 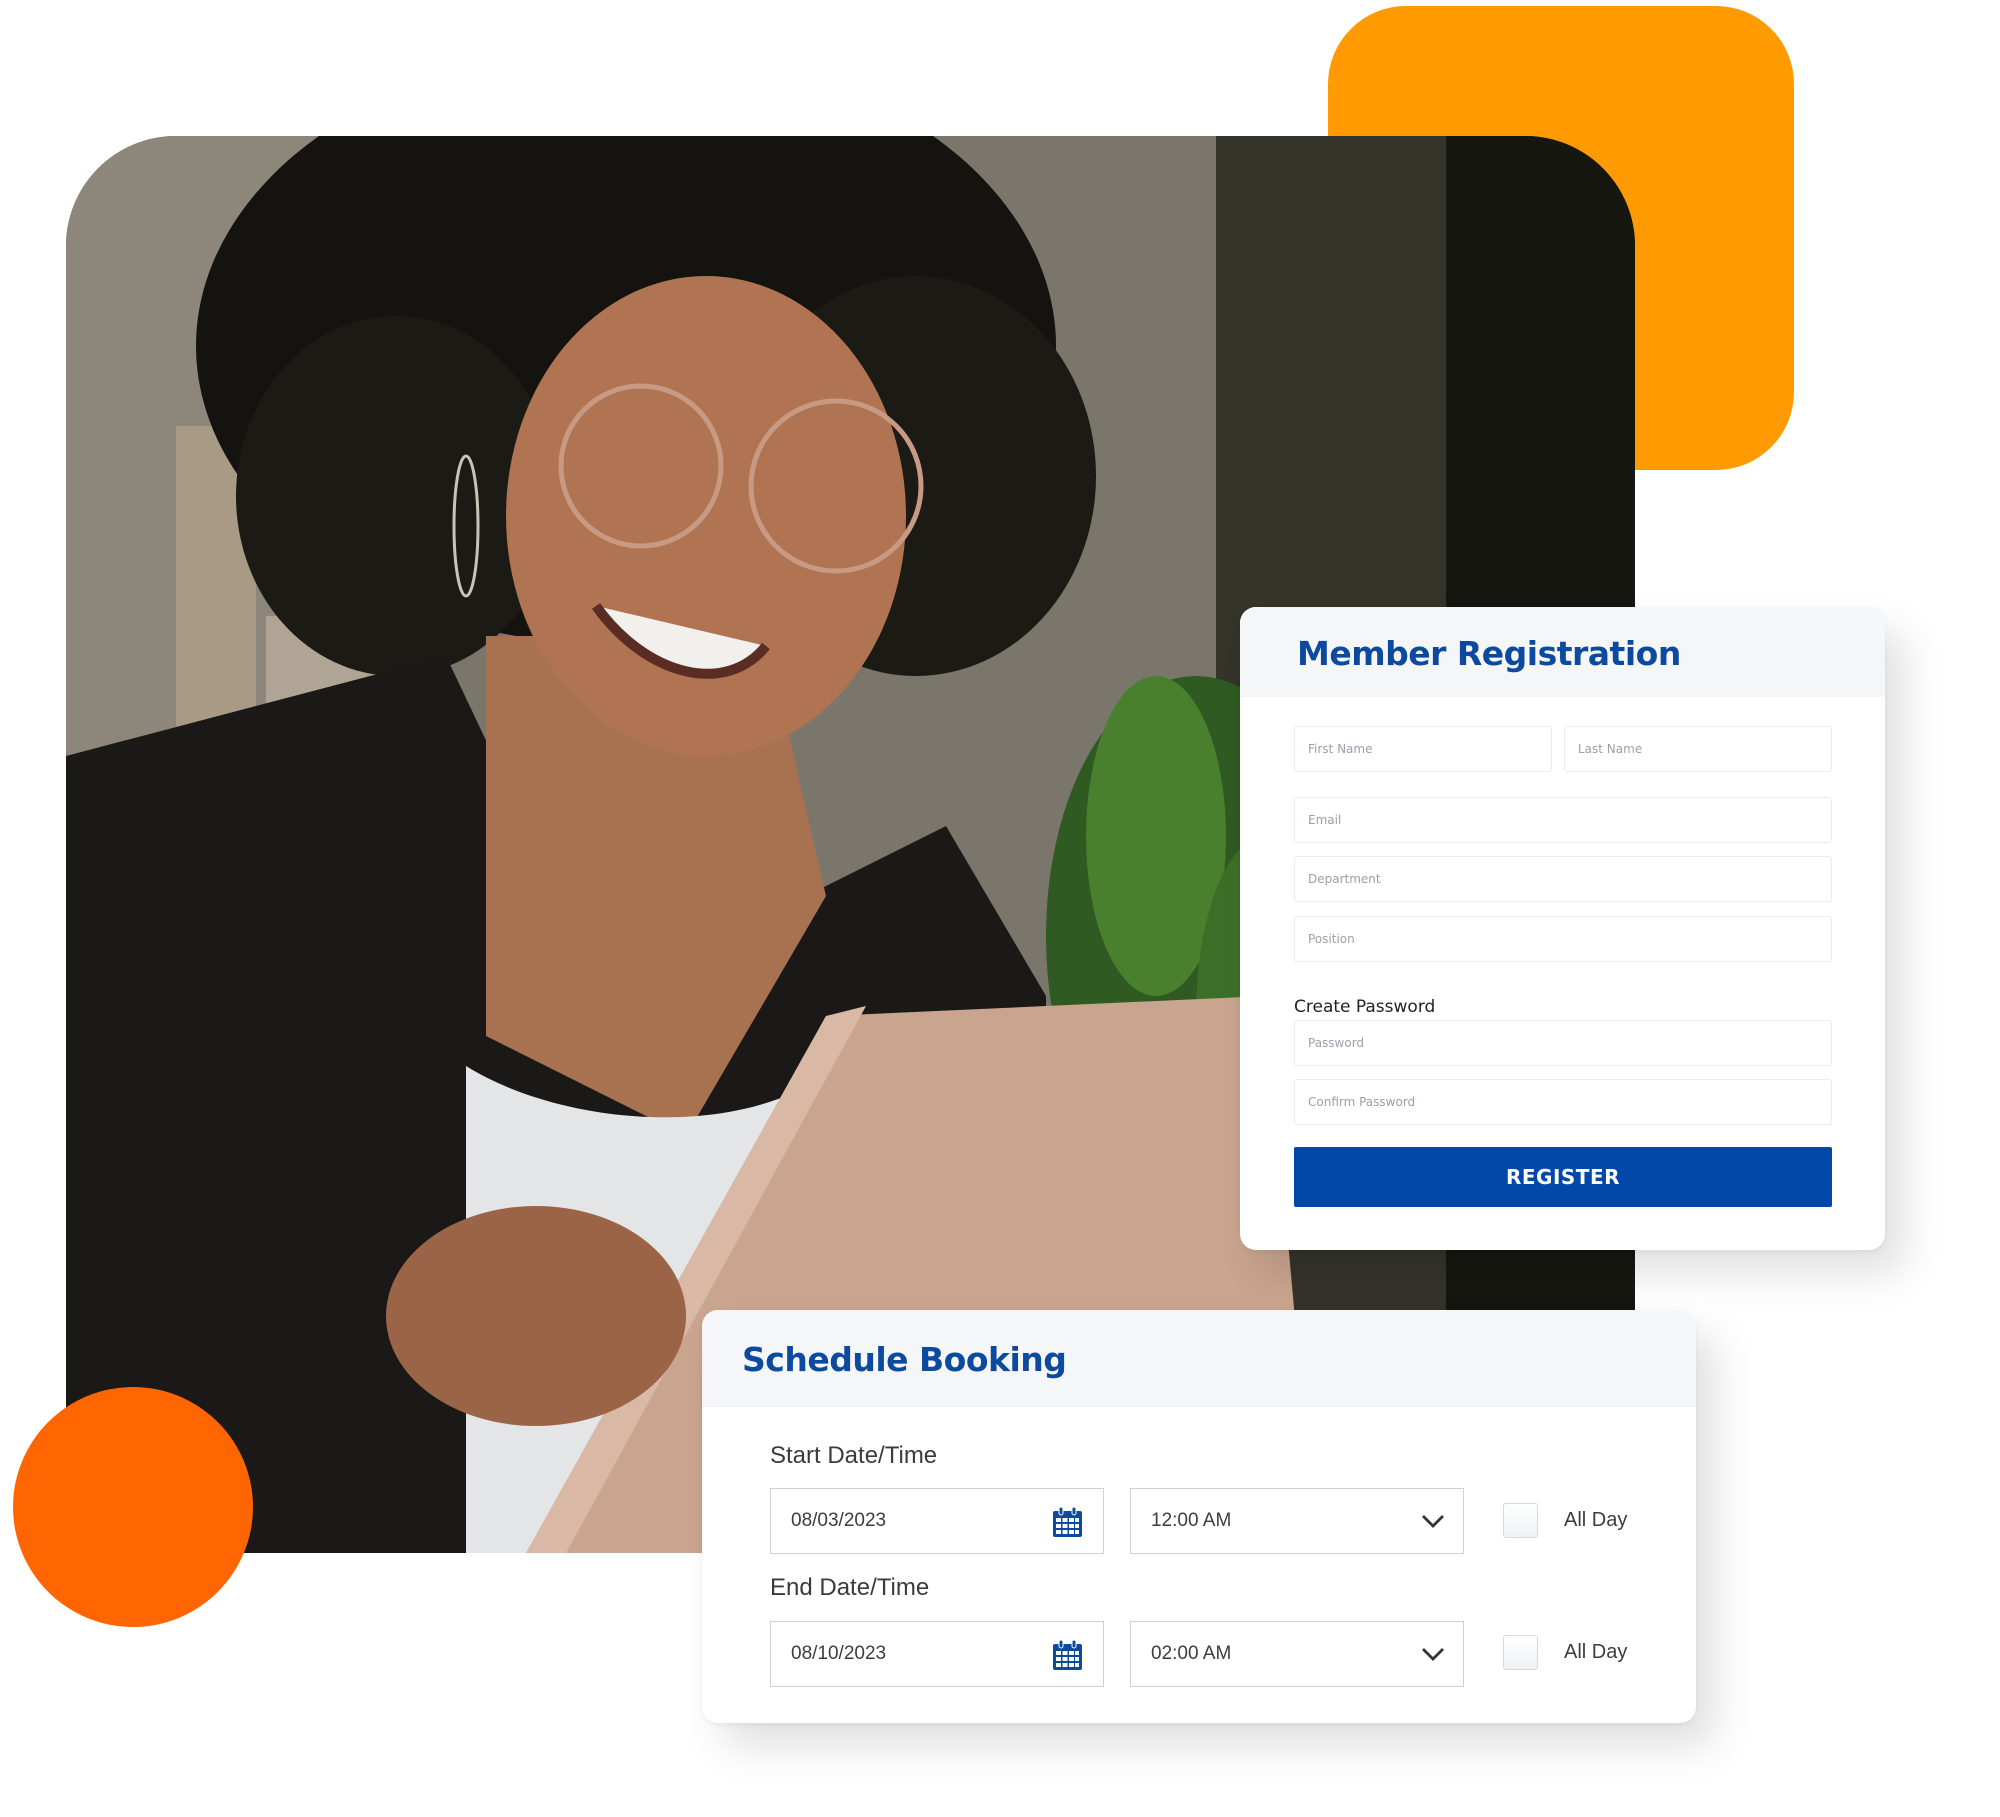 I want to click on create-password-label: Create Password, so click(x=1365, y=1007).